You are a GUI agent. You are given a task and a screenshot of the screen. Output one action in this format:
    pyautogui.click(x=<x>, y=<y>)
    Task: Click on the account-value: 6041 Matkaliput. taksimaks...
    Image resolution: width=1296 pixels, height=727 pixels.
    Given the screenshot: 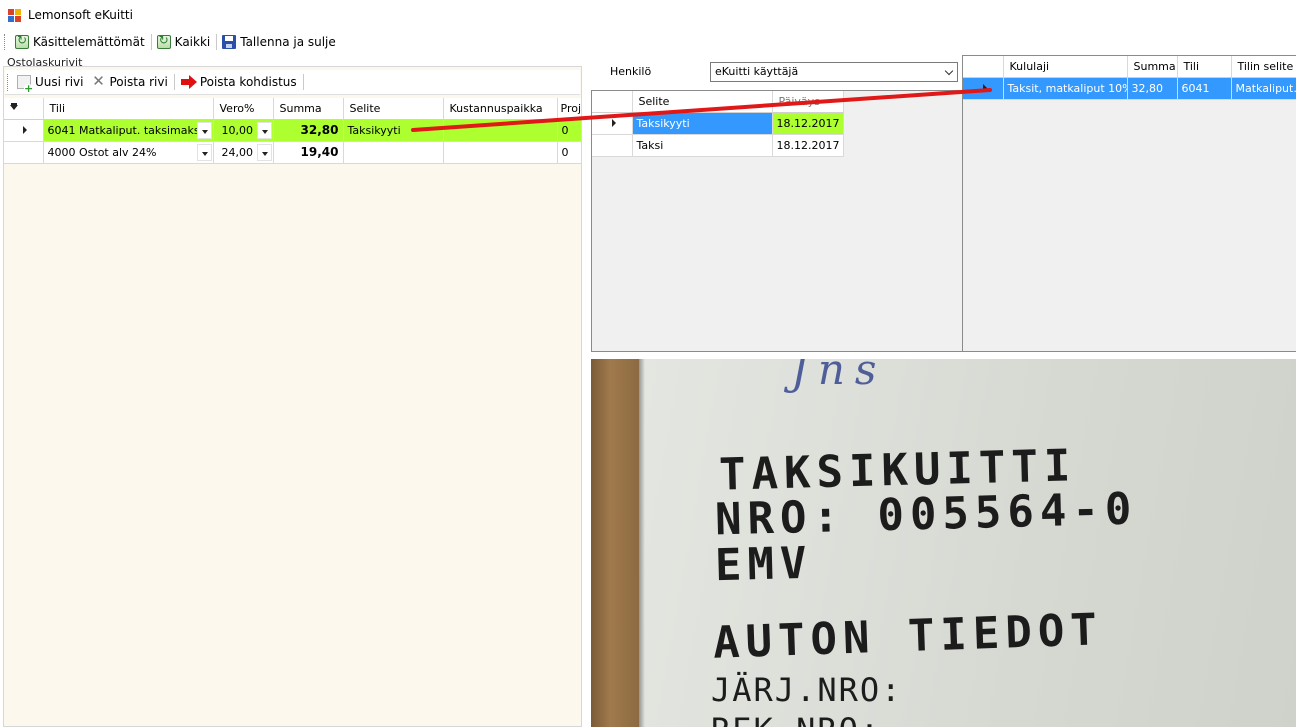 What is the action you would take?
    pyautogui.click(x=129, y=130)
    